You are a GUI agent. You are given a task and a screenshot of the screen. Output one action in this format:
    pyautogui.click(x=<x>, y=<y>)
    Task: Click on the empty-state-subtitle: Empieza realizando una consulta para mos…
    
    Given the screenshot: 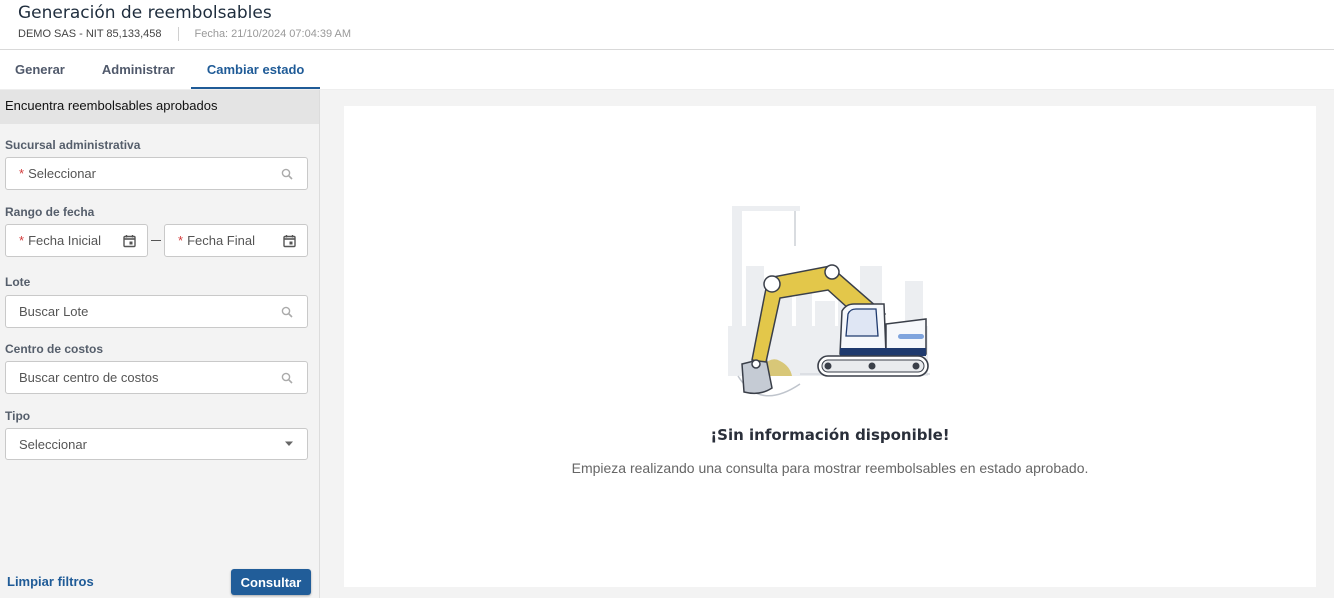 What is the action you would take?
    pyautogui.click(x=830, y=468)
    